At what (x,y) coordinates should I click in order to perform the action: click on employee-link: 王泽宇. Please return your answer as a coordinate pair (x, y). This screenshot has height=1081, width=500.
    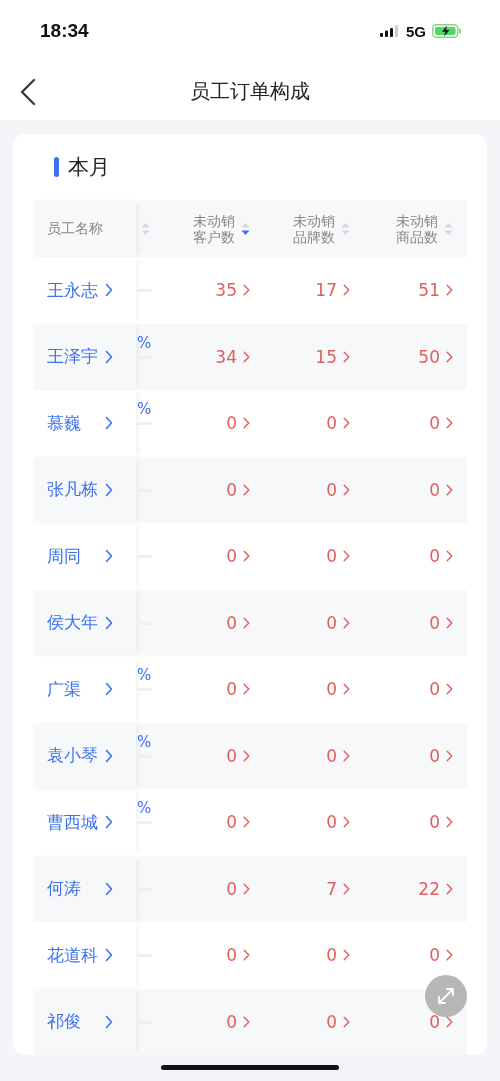
    Looking at the image, I should click on (74, 357).